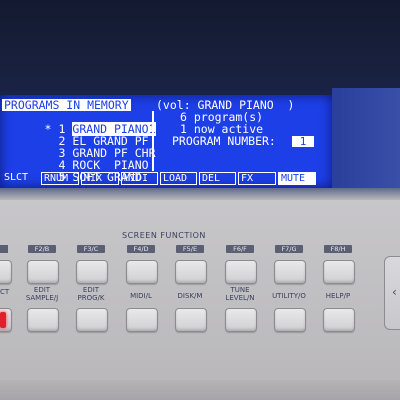 This screenshot has height=400, width=400. What do you see at coordinates (303, 141) in the screenshot?
I see `program-number-field: 1` at bounding box center [303, 141].